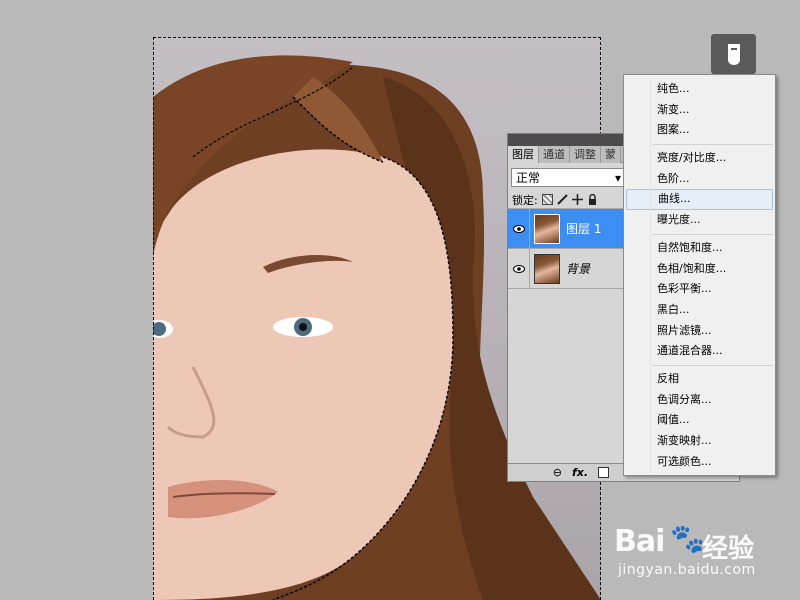 The image size is (800, 600). What do you see at coordinates (617, 177) in the screenshot?
I see `chevron-down-icon: ▾` at bounding box center [617, 177].